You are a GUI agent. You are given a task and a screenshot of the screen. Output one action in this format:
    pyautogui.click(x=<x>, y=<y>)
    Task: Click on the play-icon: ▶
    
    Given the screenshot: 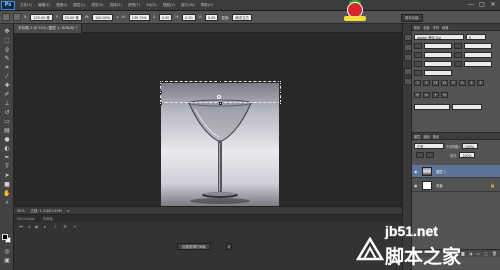 What is the action you would take?
    pyautogui.click(x=37, y=226)
    